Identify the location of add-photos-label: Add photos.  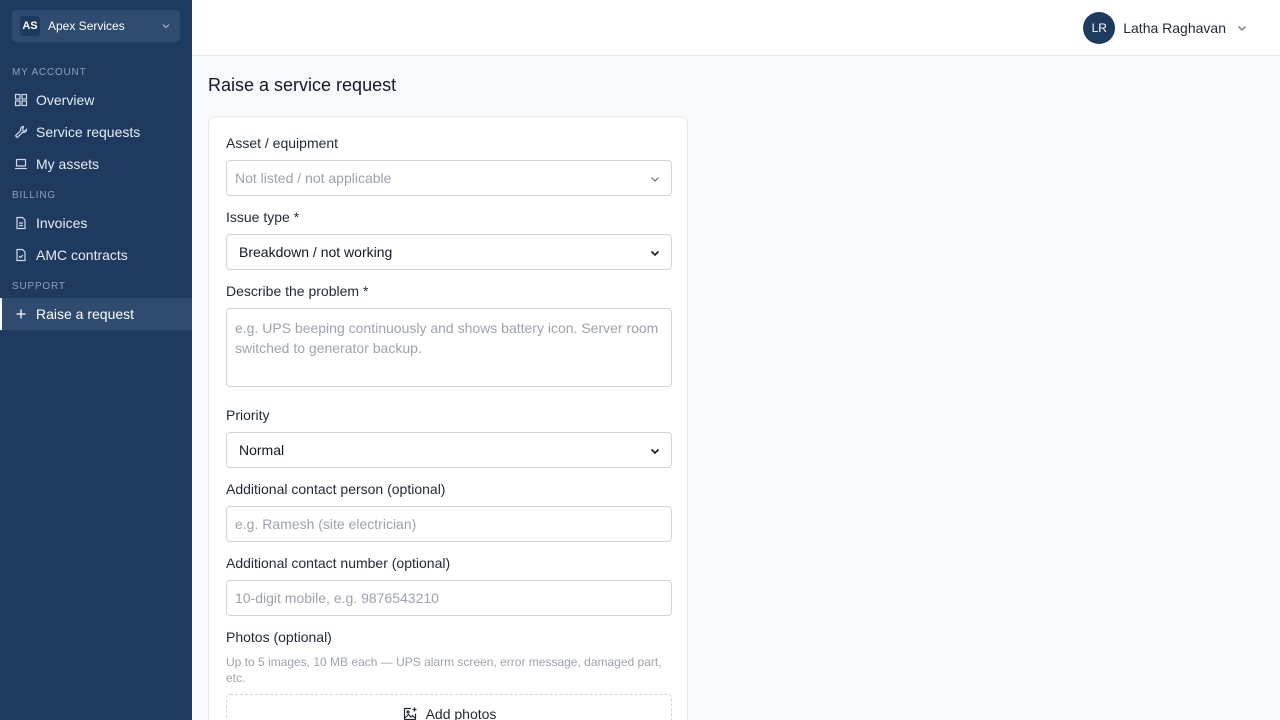
(461, 713).